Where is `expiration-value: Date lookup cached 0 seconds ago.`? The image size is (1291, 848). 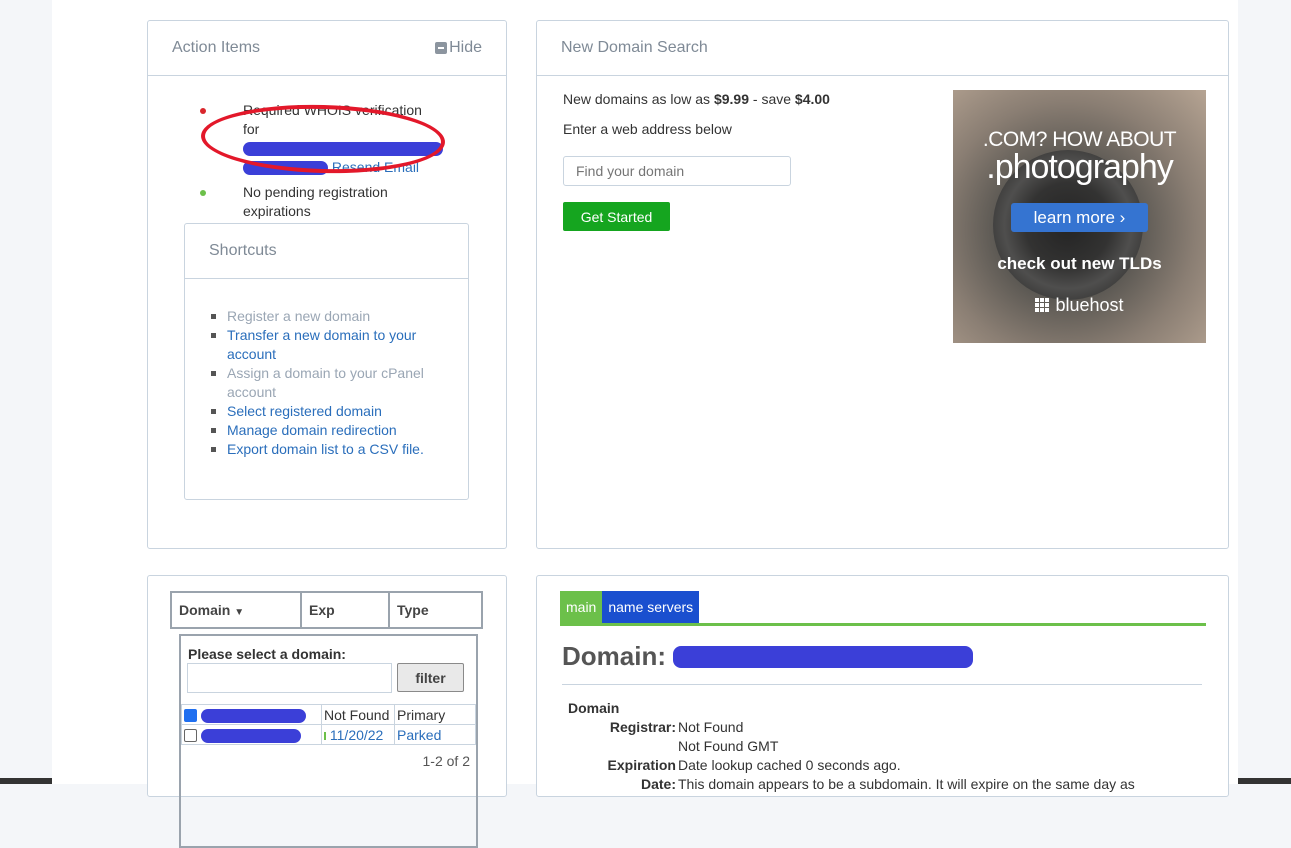 expiration-value: Date lookup cached 0 seconds ago. is located at coordinates (789, 765).